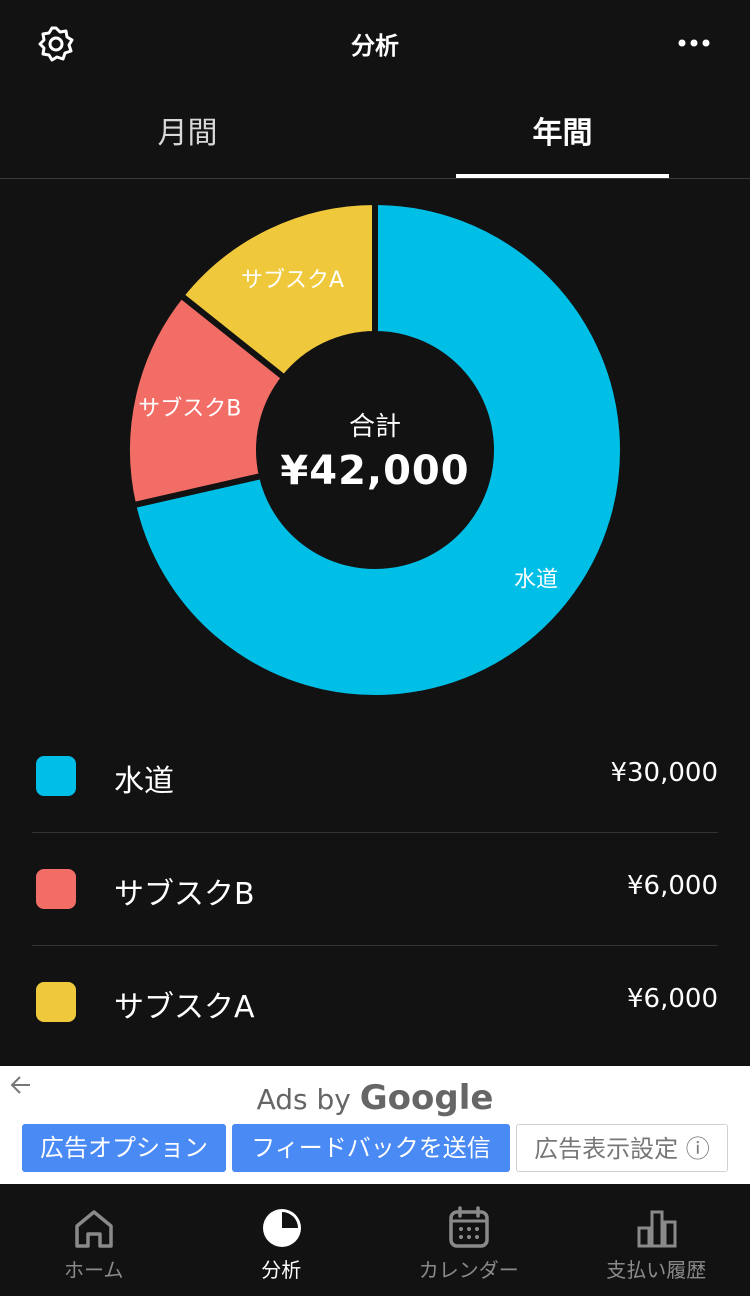  I want to click on nav-label: 分析, so click(281, 1270).